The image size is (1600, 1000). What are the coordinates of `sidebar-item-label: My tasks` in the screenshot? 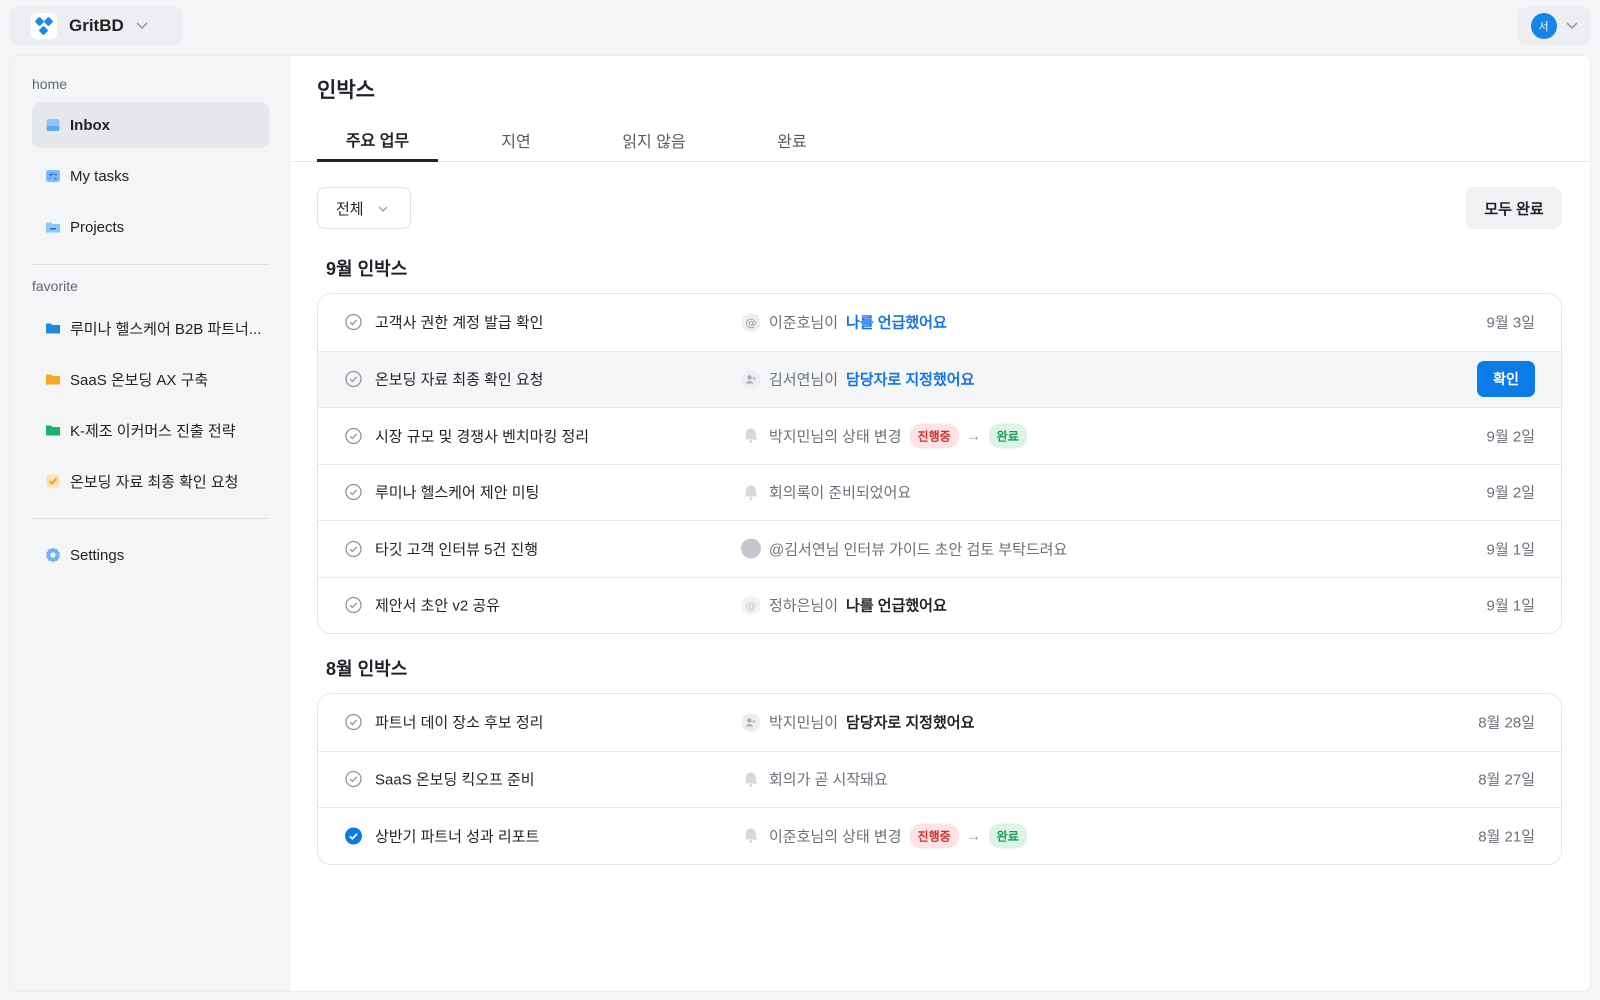 It's located at (100, 176).